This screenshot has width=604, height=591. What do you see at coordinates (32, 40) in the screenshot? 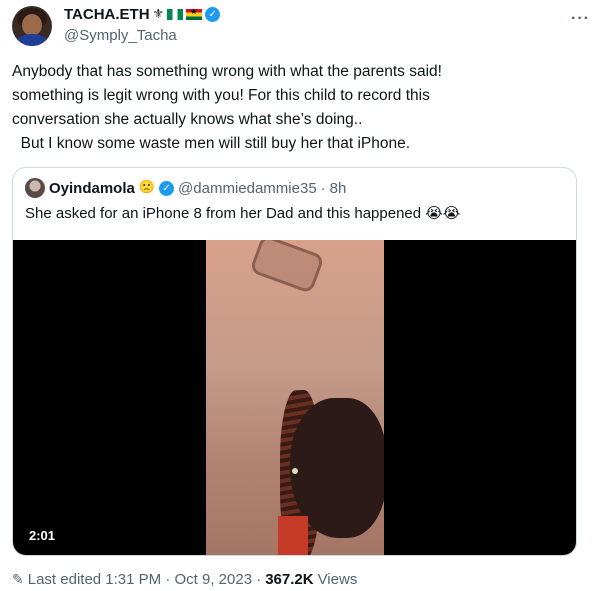
I see `avatar-dress` at bounding box center [32, 40].